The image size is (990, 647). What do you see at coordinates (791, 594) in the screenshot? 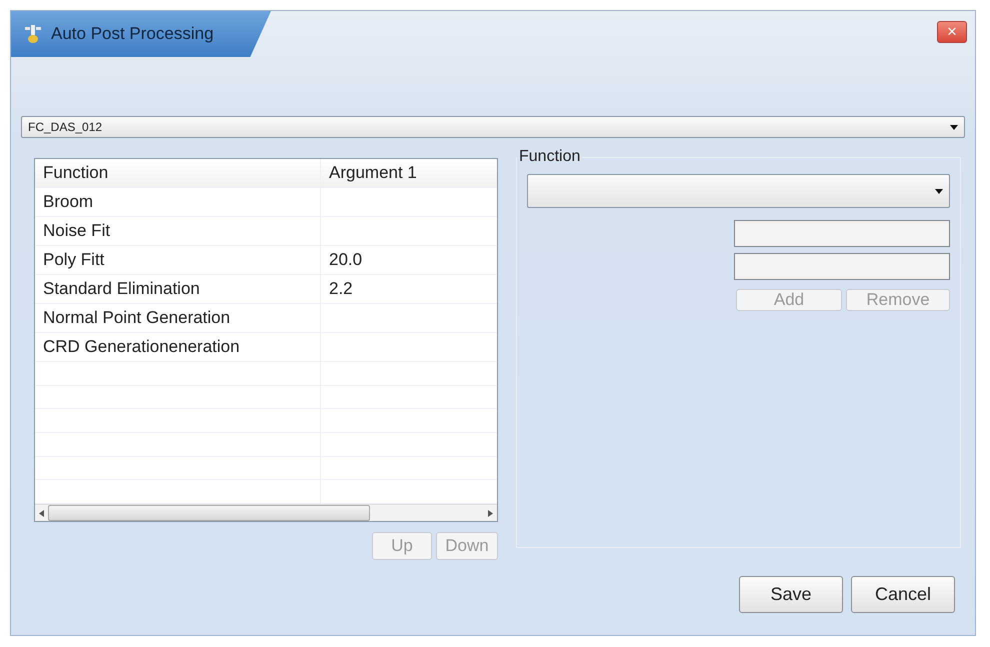
I see `action-button: Save` at bounding box center [791, 594].